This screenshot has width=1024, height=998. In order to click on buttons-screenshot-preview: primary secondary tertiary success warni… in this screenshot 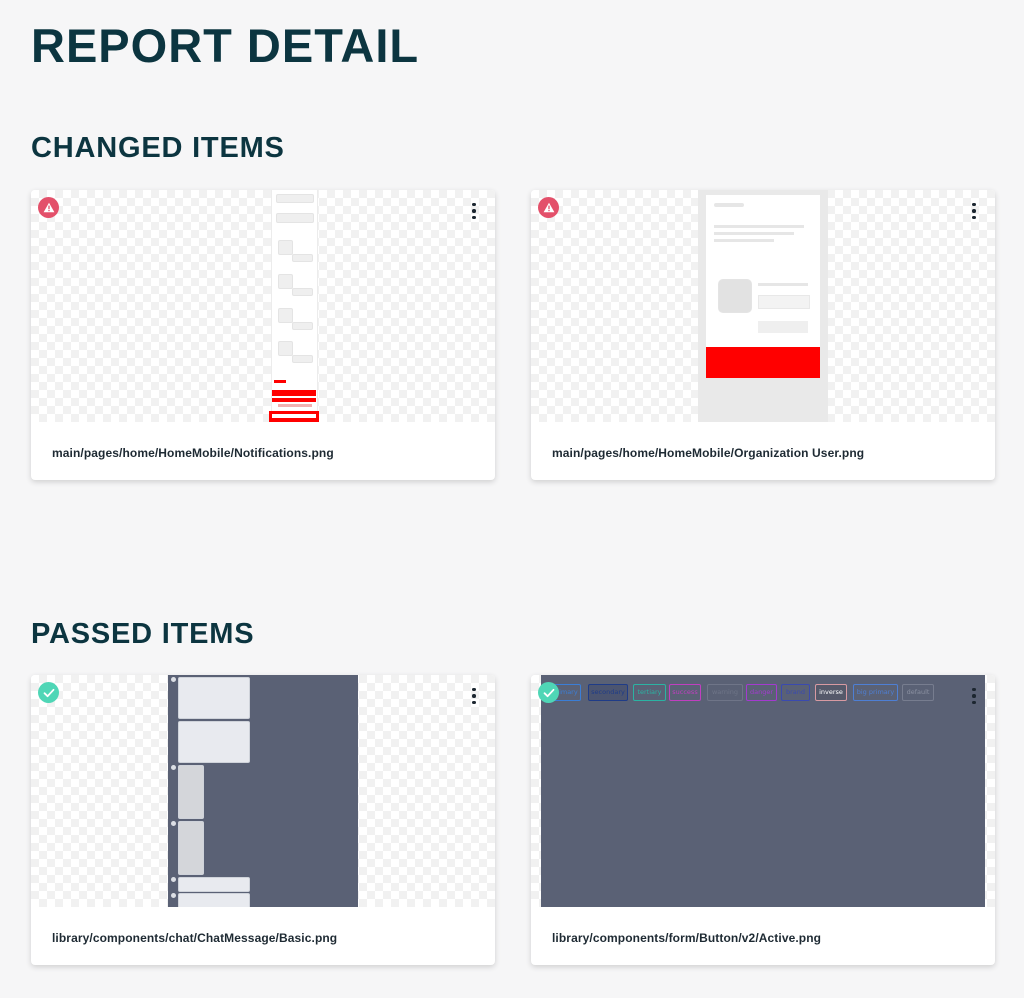, I will do `click(763, 791)`.